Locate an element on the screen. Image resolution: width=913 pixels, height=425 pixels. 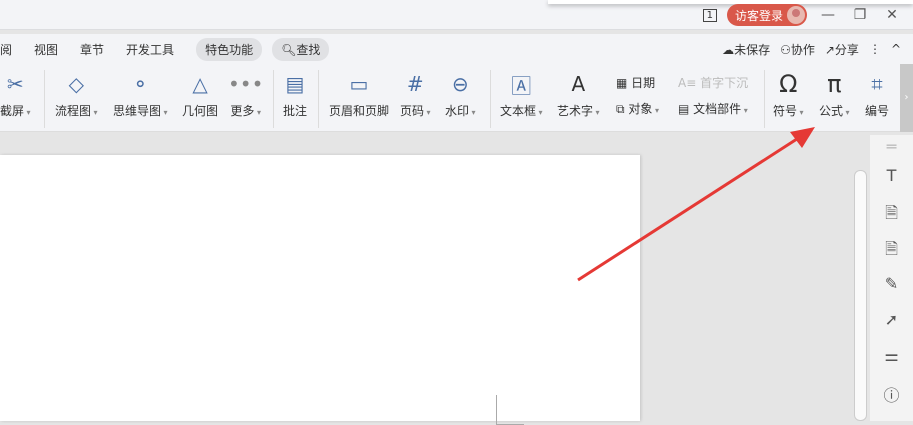
annotation-arrow is located at coordinates (696, 204).